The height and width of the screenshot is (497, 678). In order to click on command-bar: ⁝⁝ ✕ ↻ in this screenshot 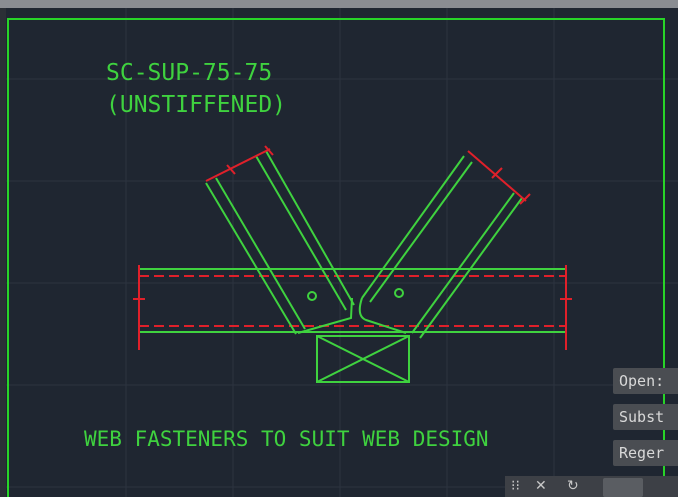, I will do `click(591, 486)`.